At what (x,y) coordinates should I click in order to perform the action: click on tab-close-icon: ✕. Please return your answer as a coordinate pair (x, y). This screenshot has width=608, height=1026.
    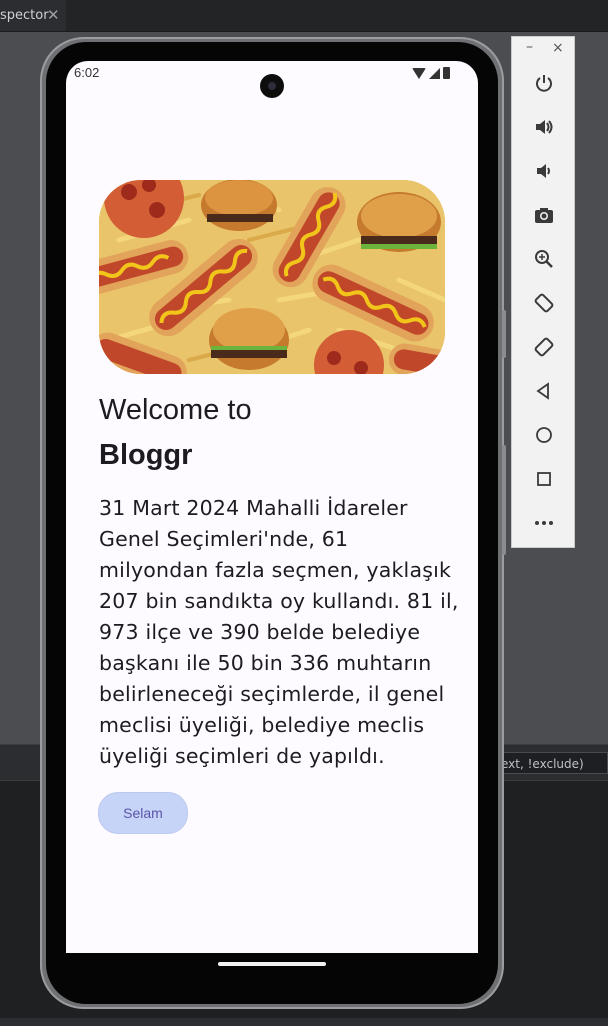
    Looking at the image, I should click on (53, 15).